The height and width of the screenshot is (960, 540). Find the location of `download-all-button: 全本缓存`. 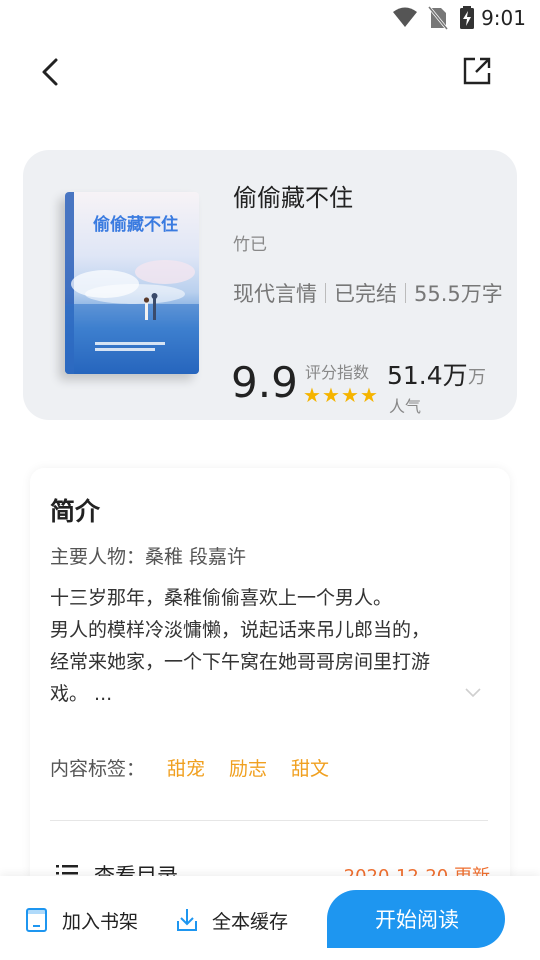

download-all-button: 全本缓存 is located at coordinates (231, 920).